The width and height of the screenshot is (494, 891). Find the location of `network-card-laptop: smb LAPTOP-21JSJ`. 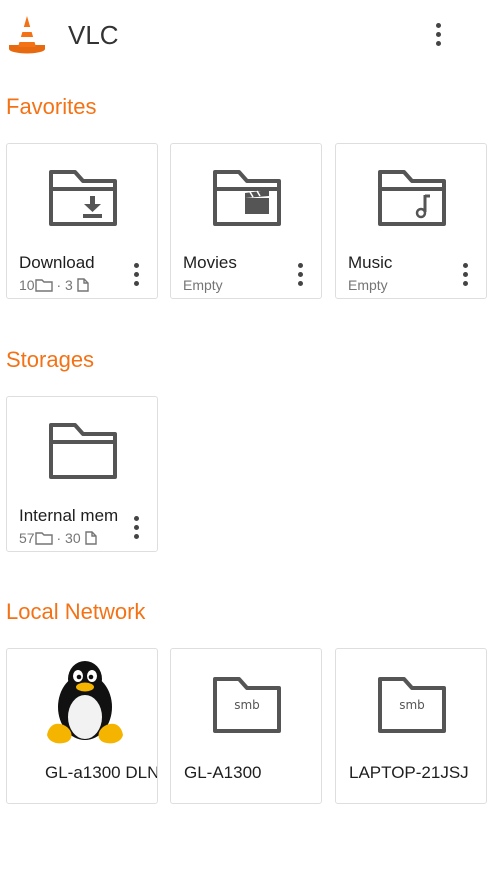

network-card-laptop: smb LAPTOP-21JSJ is located at coordinates (411, 726).